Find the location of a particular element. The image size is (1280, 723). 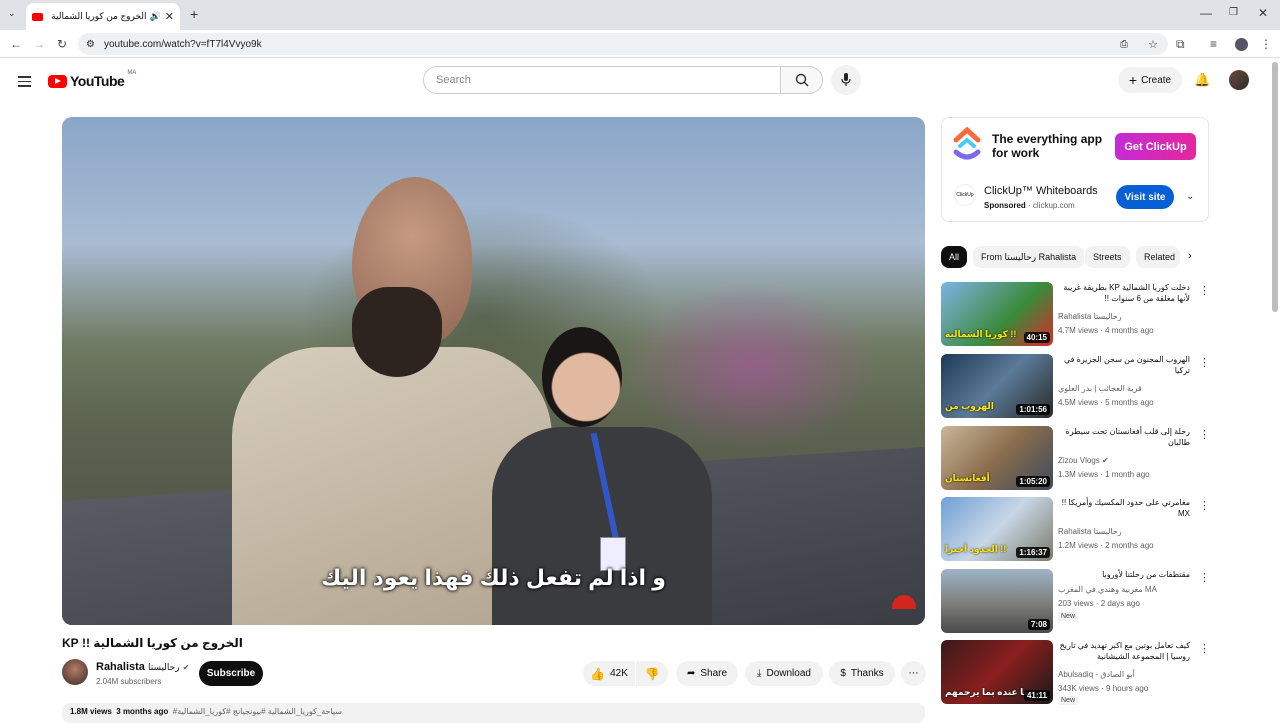

reading-list-icon: ≡ is located at coordinates (1213, 44).